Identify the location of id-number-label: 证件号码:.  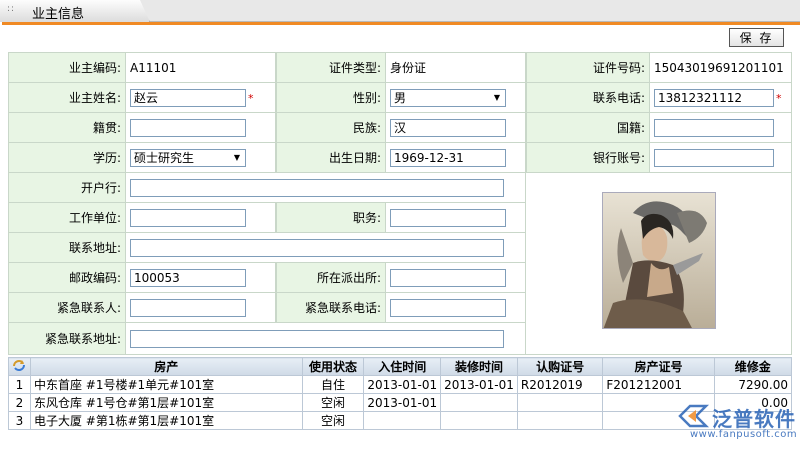
(588, 68).